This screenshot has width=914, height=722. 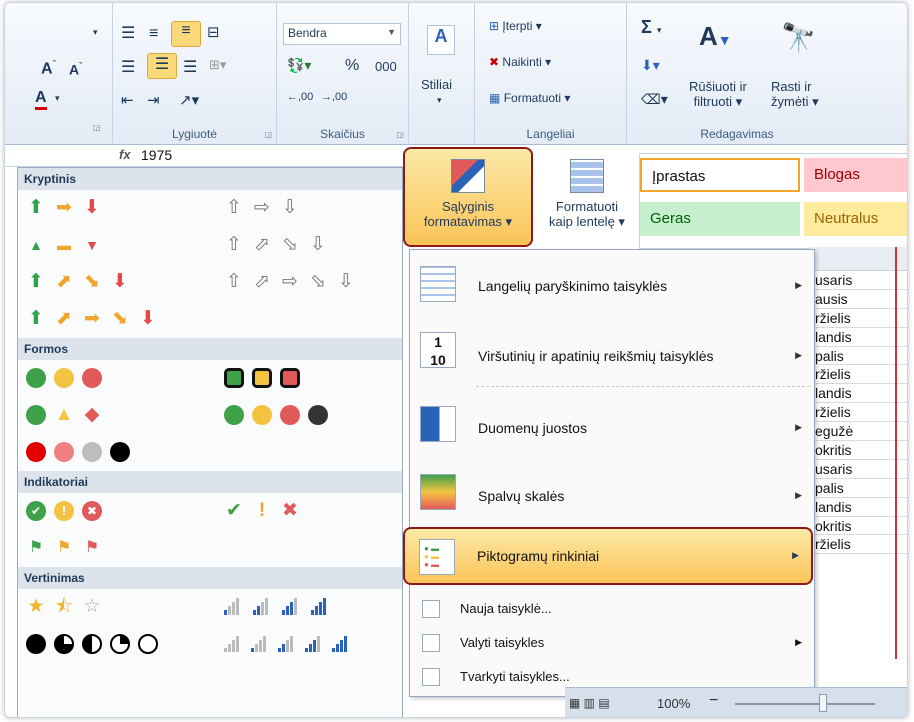 I want to click on red-to-black, so click(x=78, y=452).